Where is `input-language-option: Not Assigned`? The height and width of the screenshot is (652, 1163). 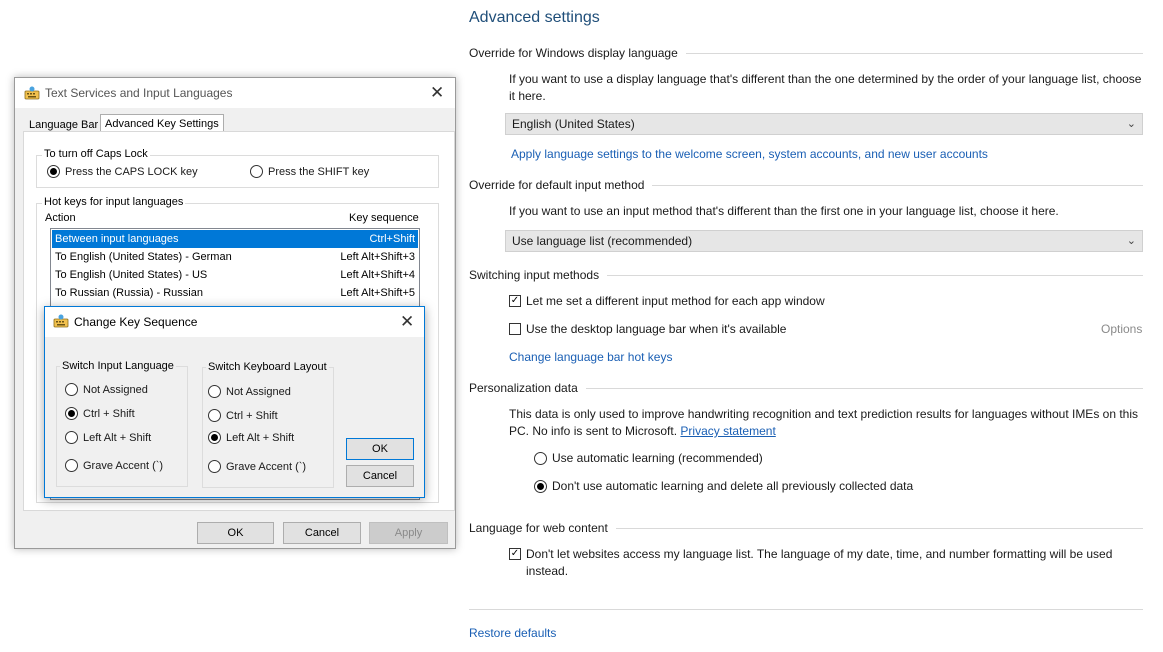 input-language-option: Not Assigned is located at coordinates (106, 389).